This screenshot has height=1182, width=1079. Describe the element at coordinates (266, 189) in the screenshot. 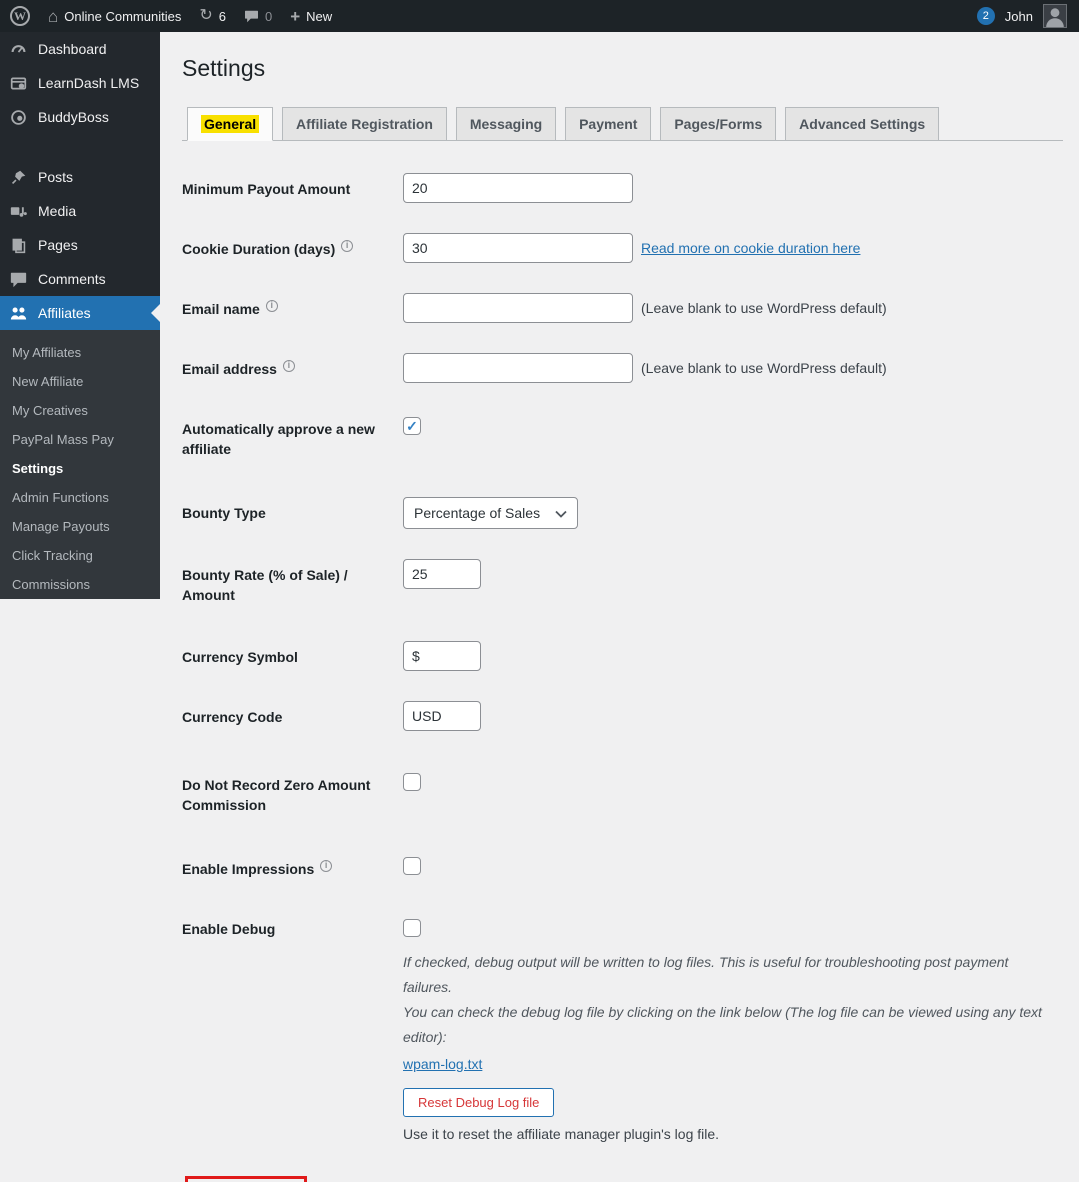

I see `minimum-payout-label: Minimum Payout Amount` at that location.